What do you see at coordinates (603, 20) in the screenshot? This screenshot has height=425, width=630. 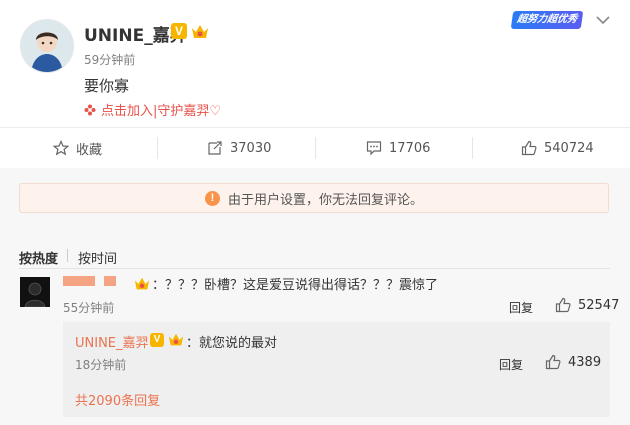 I see `chevron-down-icon` at bounding box center [603, 20].